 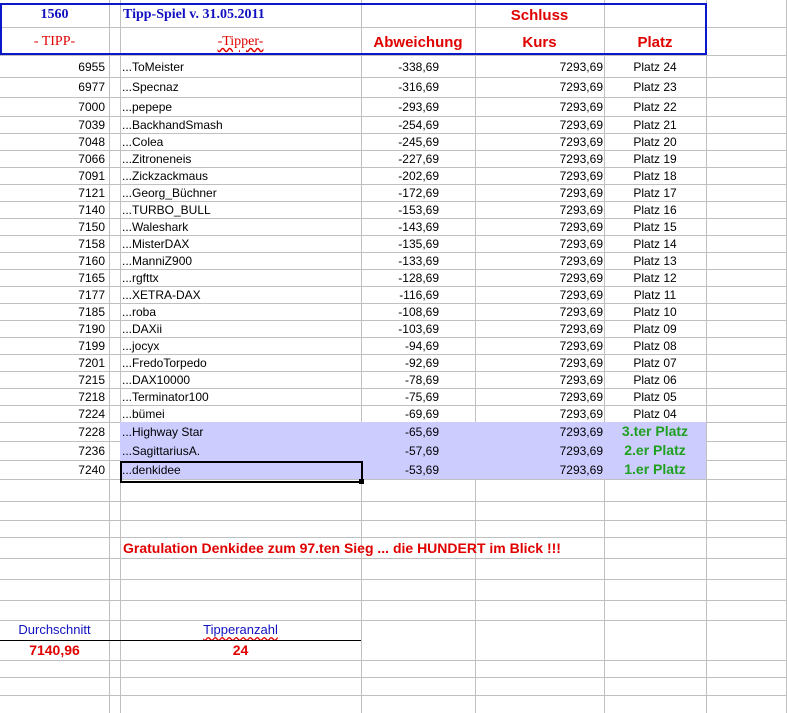 What do you see at coordinates (655, 193) in the screenshot?
I see `platz-value: Platz 17` at bounding box center [655, 193].